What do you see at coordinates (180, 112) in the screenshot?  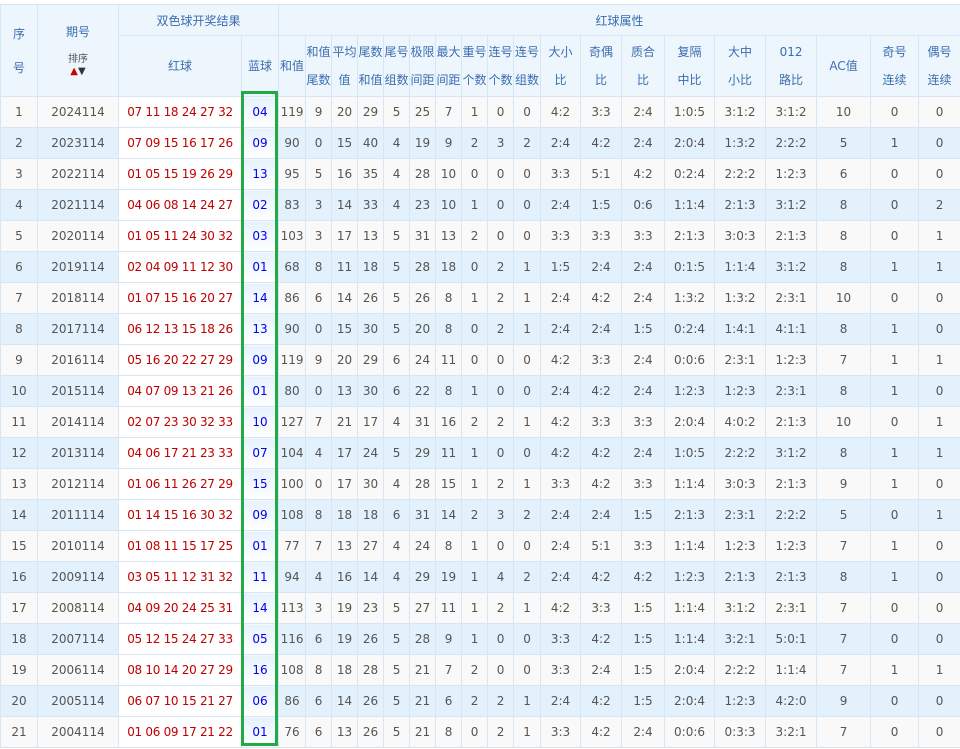 I see `red-balls-cell: 07 11 18 24 27 32` at bounding box center [180, 112].